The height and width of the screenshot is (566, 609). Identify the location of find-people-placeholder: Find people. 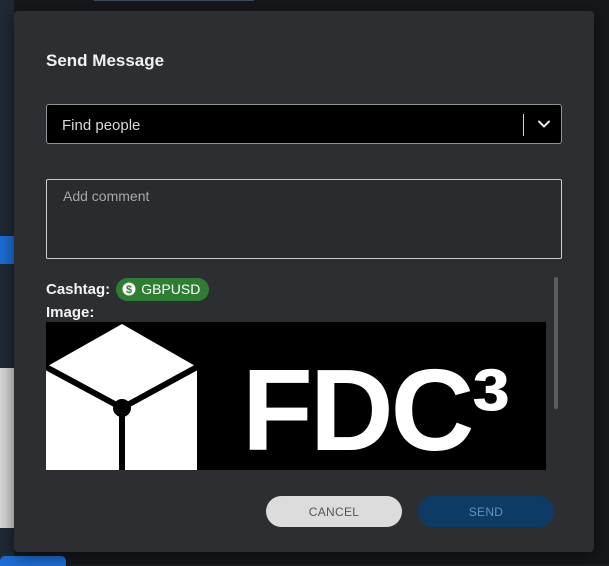
(101, 125).